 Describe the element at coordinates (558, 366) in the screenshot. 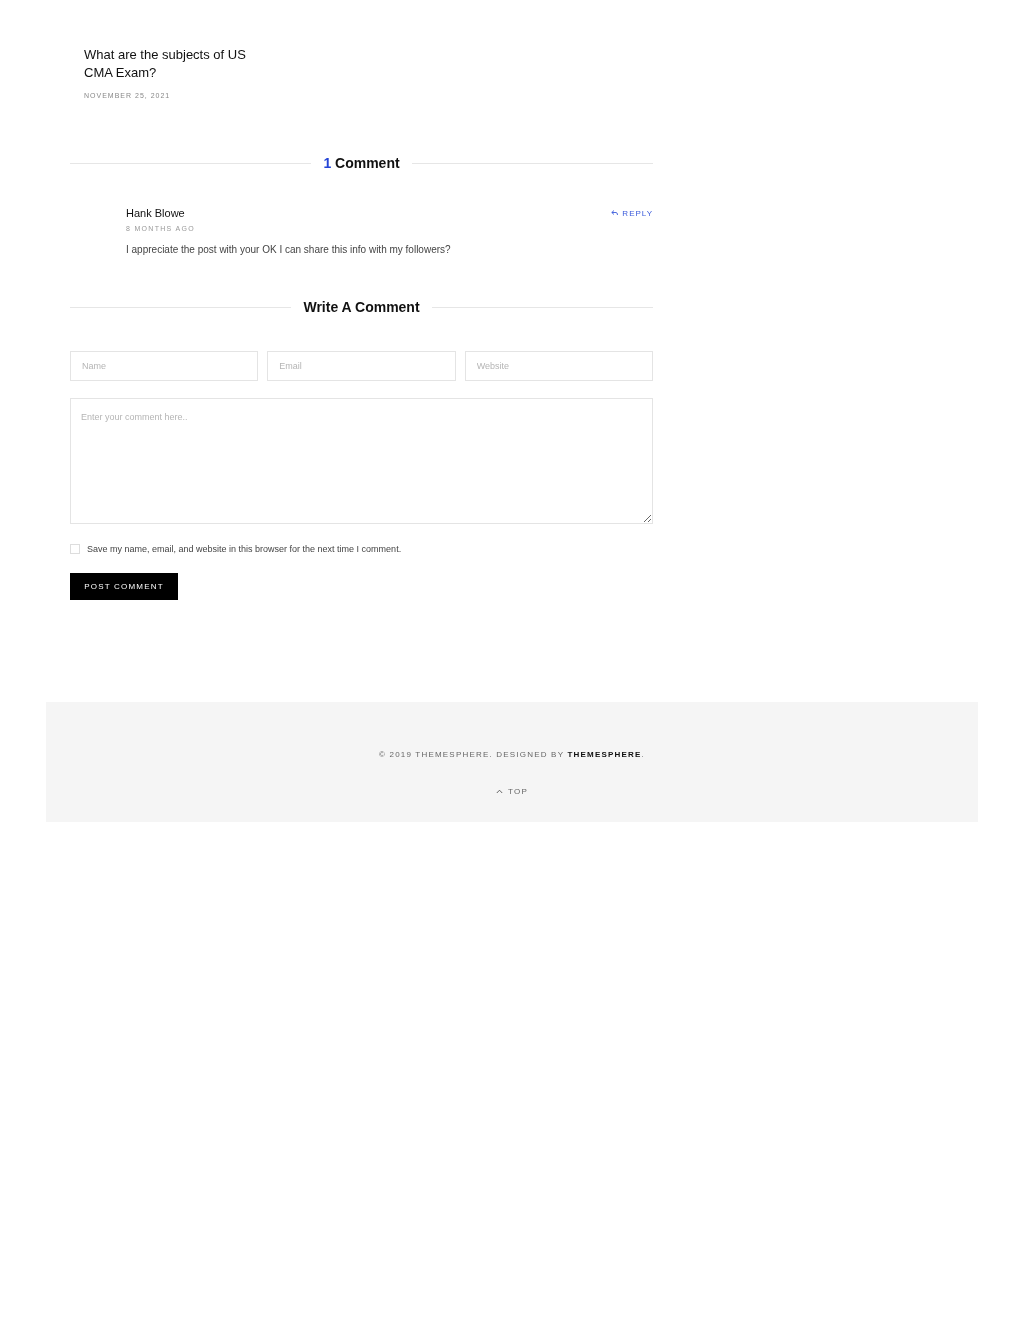

I see `input-field: Website` at that location.